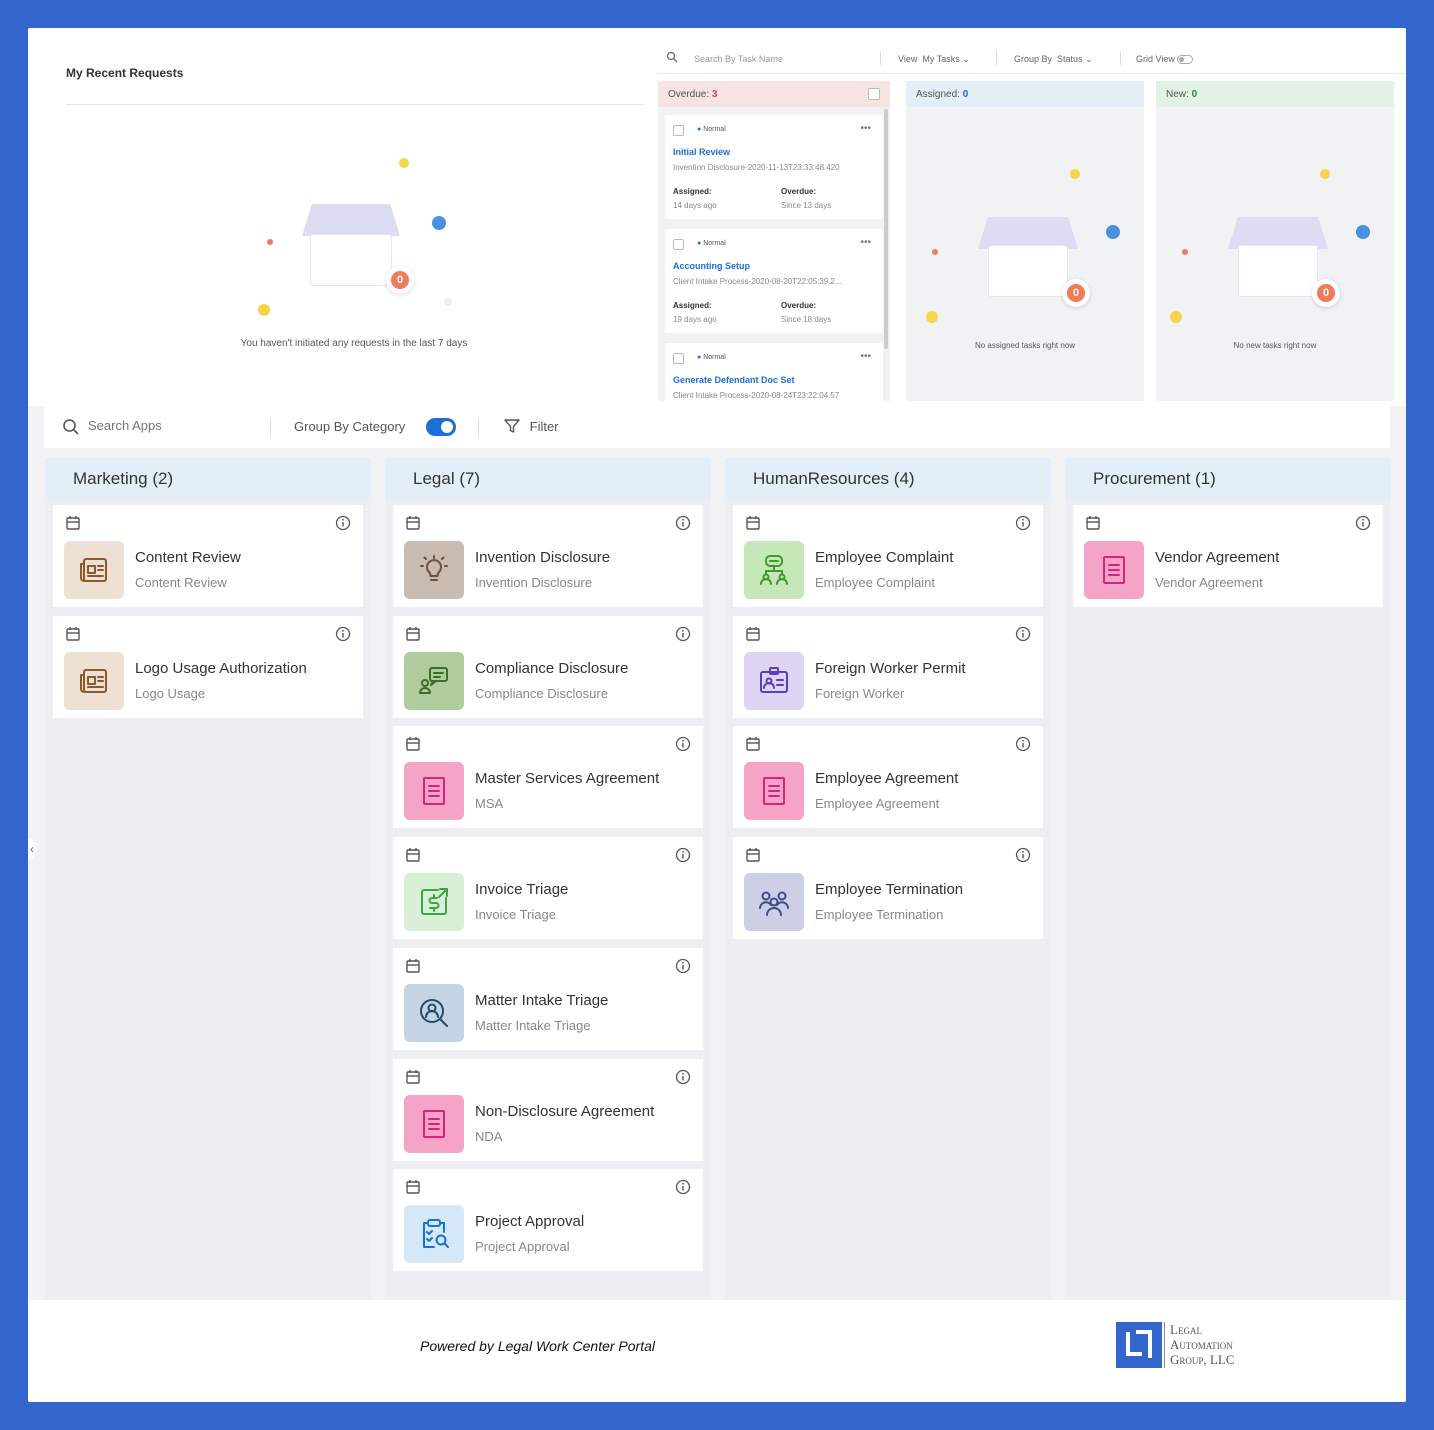  What do you see at coordinates (441, 427) in the screenshot?
I see `group-by-category-toggle` at bounding box center [441, 427].